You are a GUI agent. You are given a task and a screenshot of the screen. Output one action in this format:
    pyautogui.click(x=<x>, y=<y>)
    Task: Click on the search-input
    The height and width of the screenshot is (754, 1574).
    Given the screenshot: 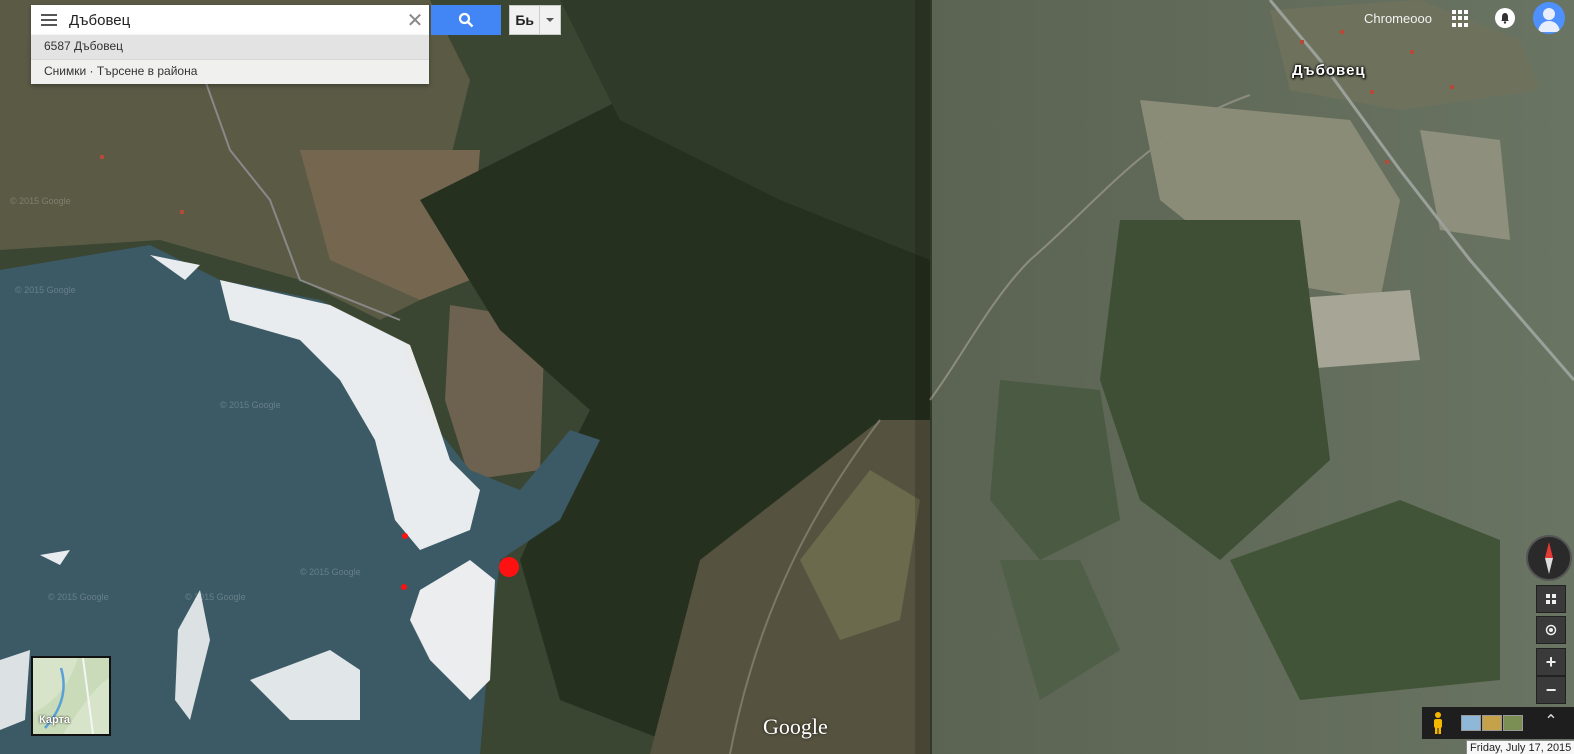 What is the action you would take?
    pyautogui.click(x=234, y=20)
    